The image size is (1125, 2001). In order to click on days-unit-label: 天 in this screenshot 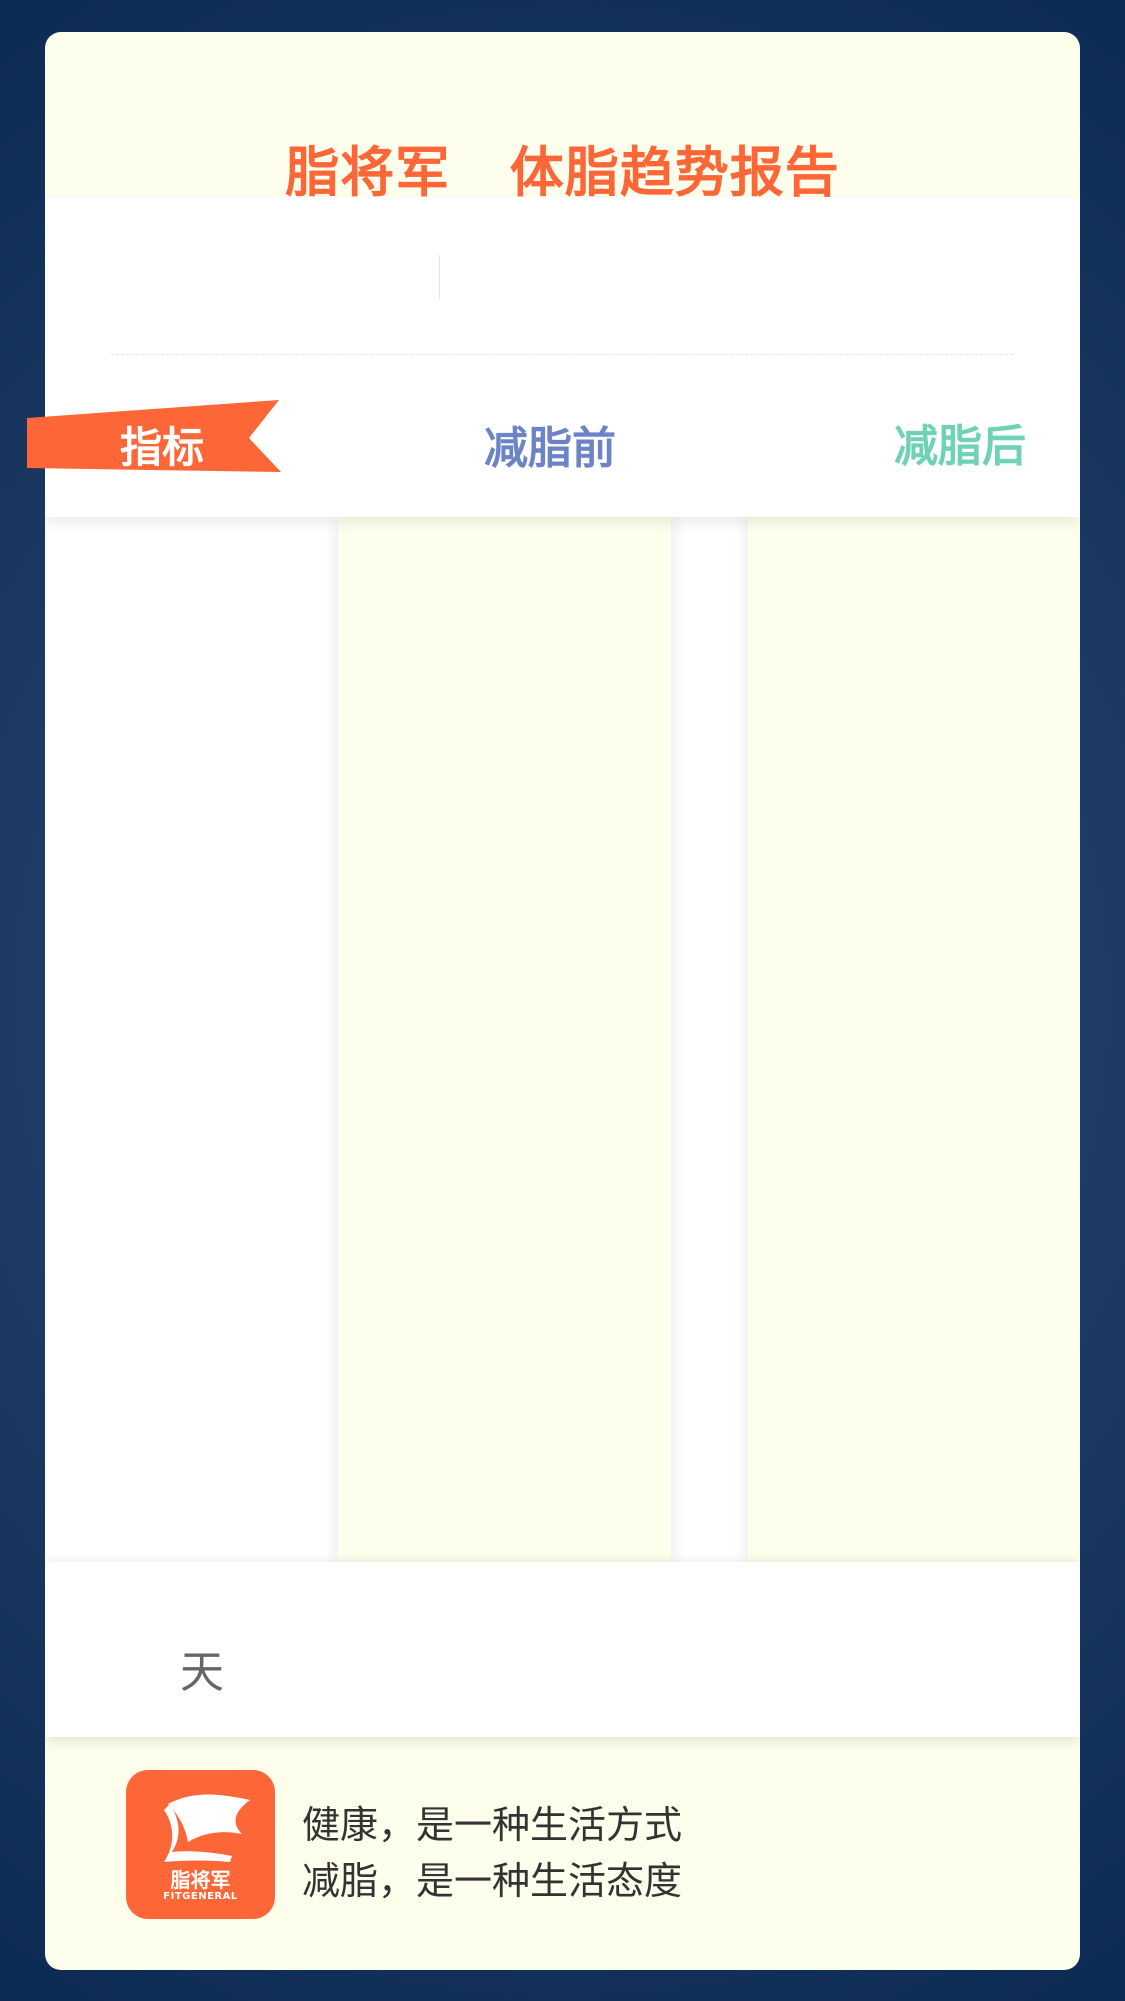, I will do `click(202, 1672)`.